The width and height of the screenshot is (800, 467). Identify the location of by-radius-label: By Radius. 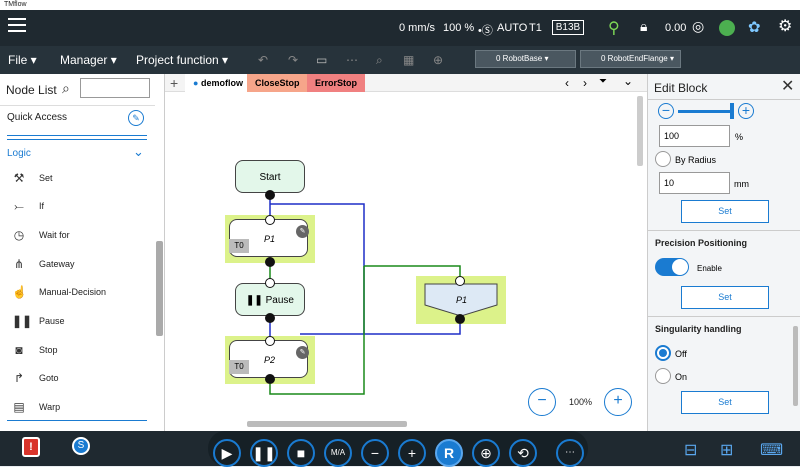
(696, 160).